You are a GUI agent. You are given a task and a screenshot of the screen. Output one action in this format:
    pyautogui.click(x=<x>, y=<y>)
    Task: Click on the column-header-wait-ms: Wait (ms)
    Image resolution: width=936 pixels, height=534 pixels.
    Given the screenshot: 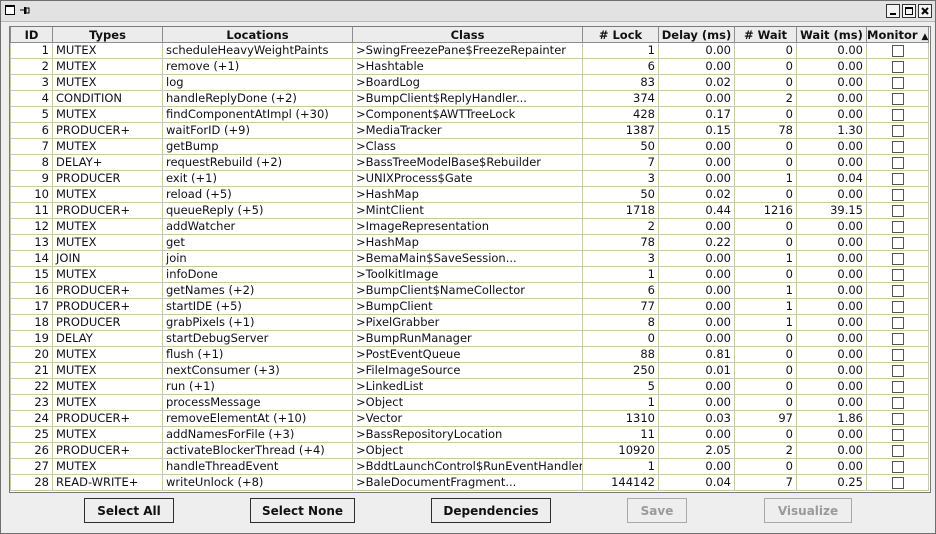 What is the action you would take?
    pyautogui.click(x=831, y=35)
    